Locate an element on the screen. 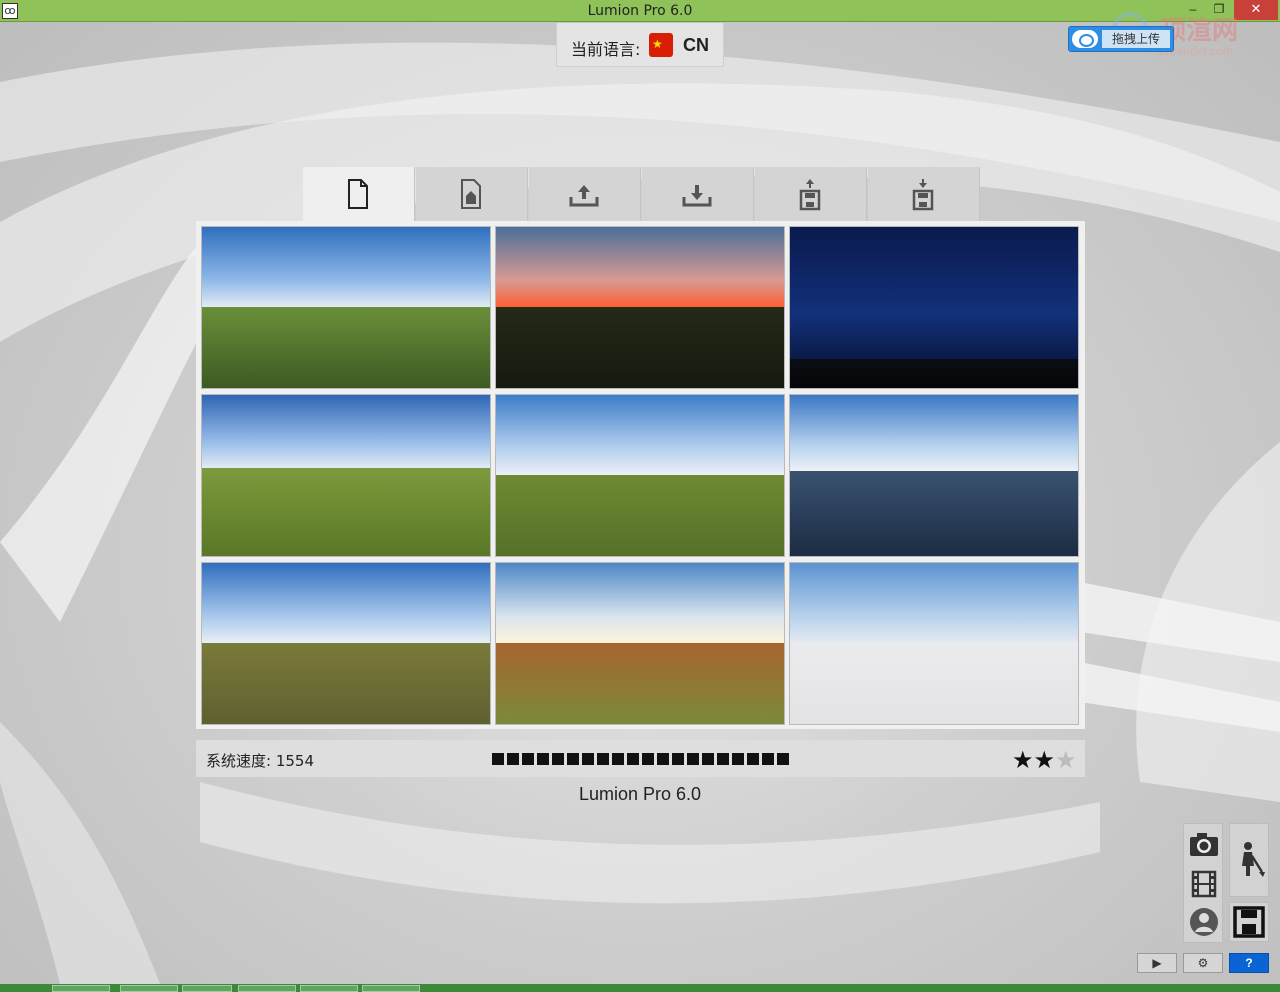 The width and height of the screenshot is (1280, 992). scene-thumbnail-desert-sun is located at coordinates (640, 643).